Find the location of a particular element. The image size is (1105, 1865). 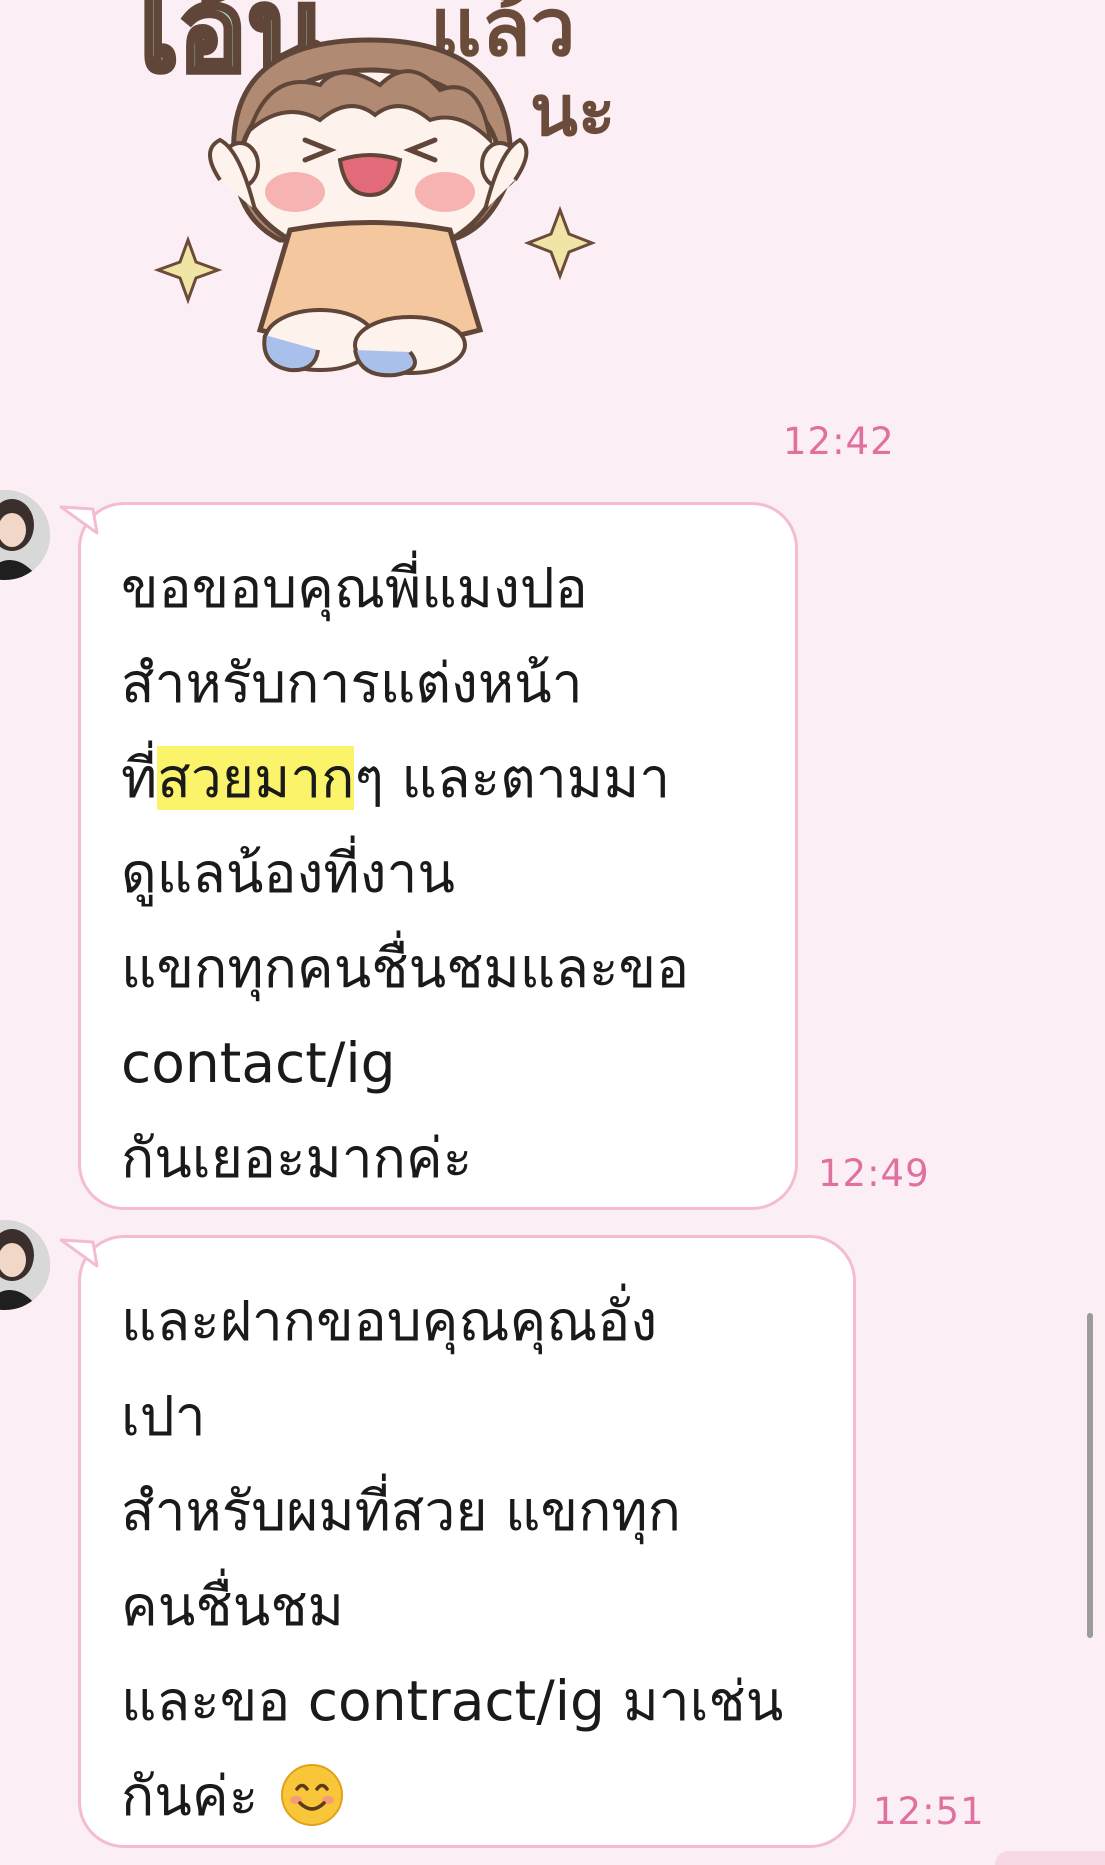

message-line: ขอขอบคุณพี่แมงปอ is located at coordinates (354, 588).